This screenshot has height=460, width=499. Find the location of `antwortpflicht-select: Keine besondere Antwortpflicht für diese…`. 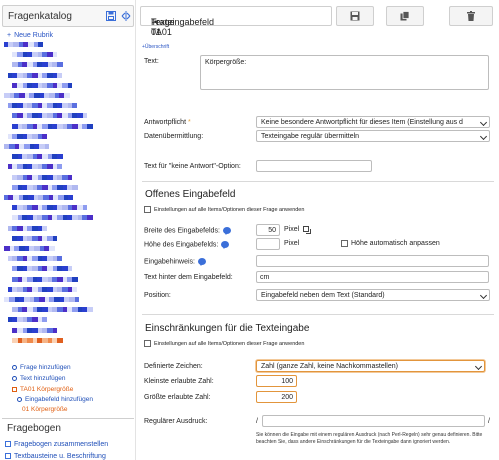

antwortpflicht-select: Keine besondere Antwortpflicht für diese… is located at coordinates (373, 122).